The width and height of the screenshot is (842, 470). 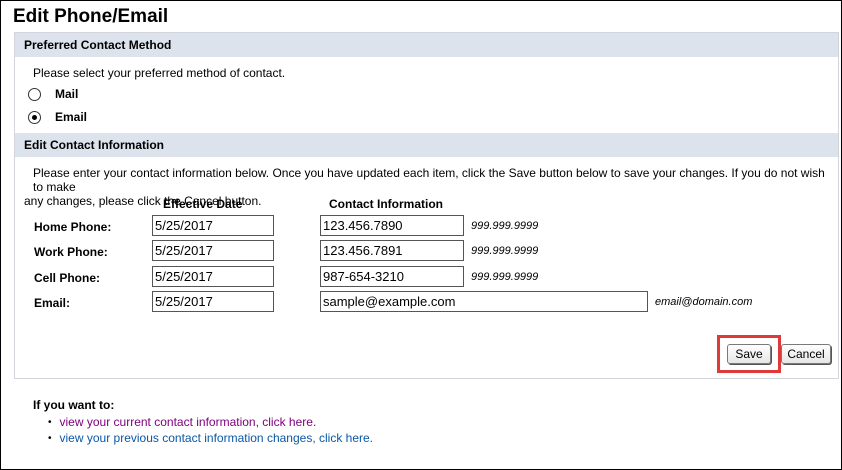 I want to click on edit-contact-header: Edit Contact Information, so click(x=426, y=145).